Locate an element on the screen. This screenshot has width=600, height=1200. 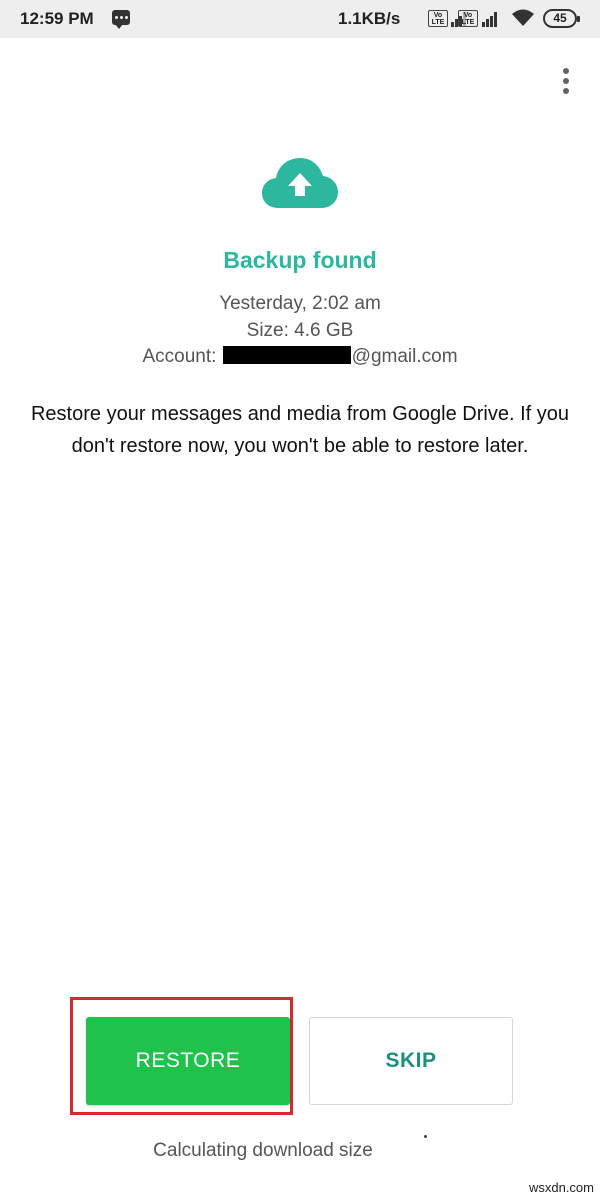
battery-icon: 45 is located at coordinates (561, 18).